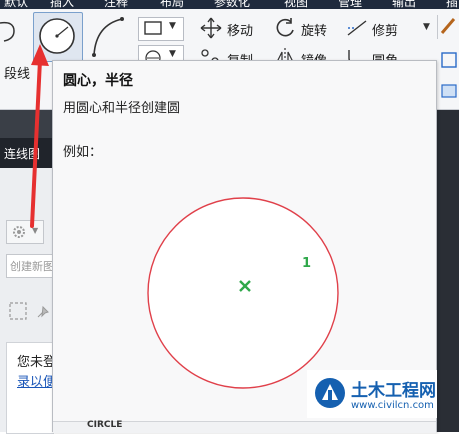 This screenshot has height=434, width=459. What do you see at coordinates (172, 4) in the screenshot?
I see `menu-item-layout: 布局` at bounding box center [172, 4].